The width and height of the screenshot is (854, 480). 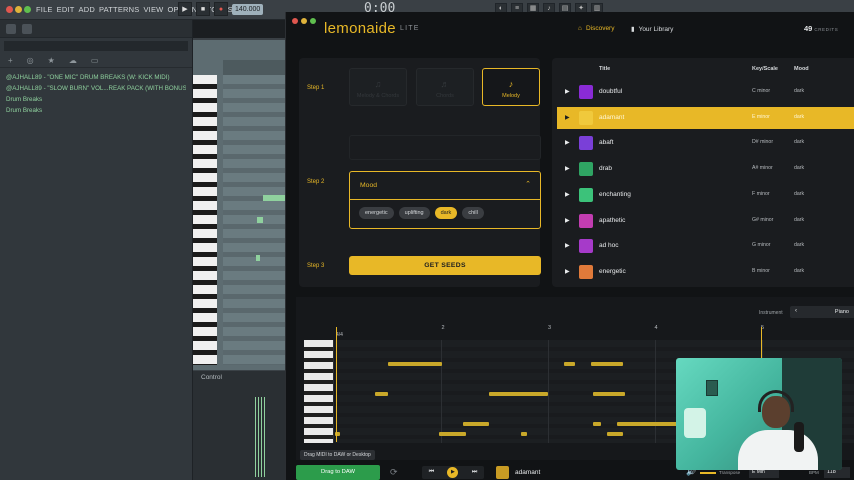 I want to click on seed-title: ad hoc, so click(x=609, y=246).